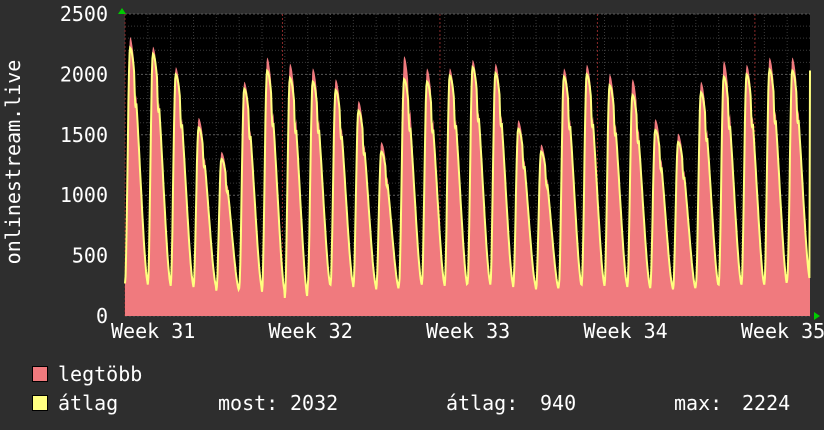  I want to click on y-tick-label: 2500, so click(84, 14).